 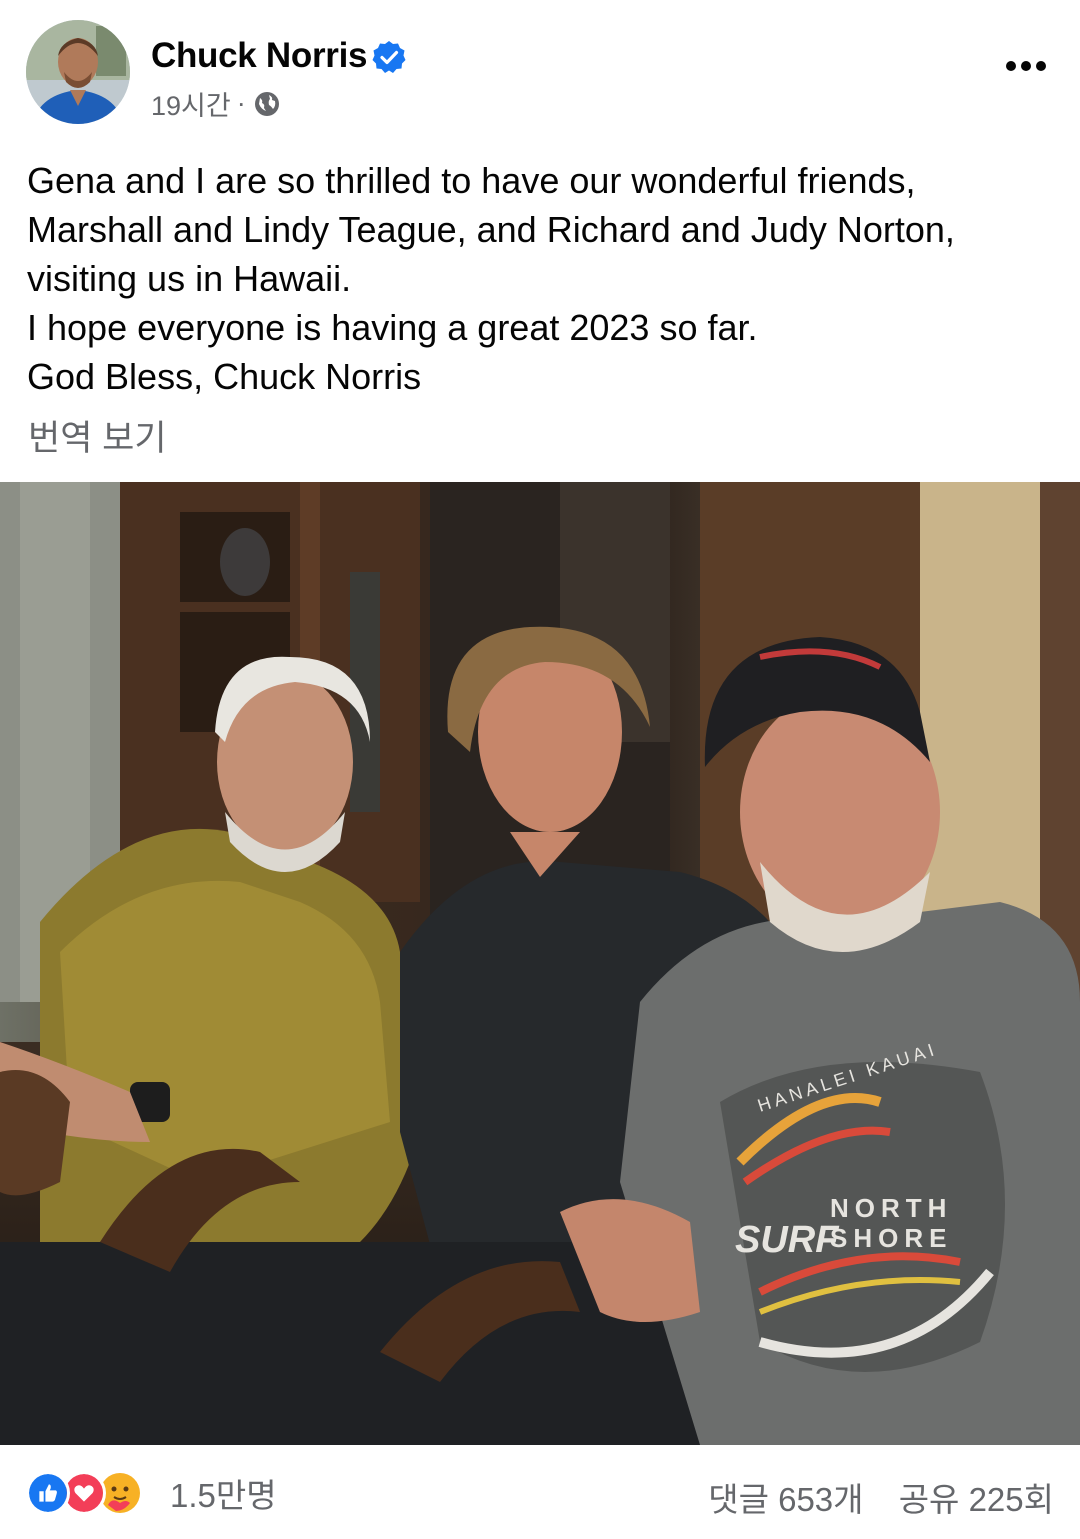 What do you see at coordinates (868, 1497) in the screenshot?
I see `post-stats: 댓글 653개 공유 225회` at bounding box center [868, 1497].